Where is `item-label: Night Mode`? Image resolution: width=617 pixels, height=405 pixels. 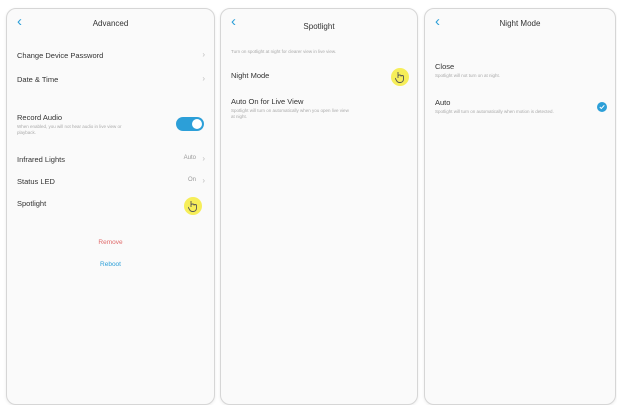
item-label: Night Mode is located at coordinates (250, 75).